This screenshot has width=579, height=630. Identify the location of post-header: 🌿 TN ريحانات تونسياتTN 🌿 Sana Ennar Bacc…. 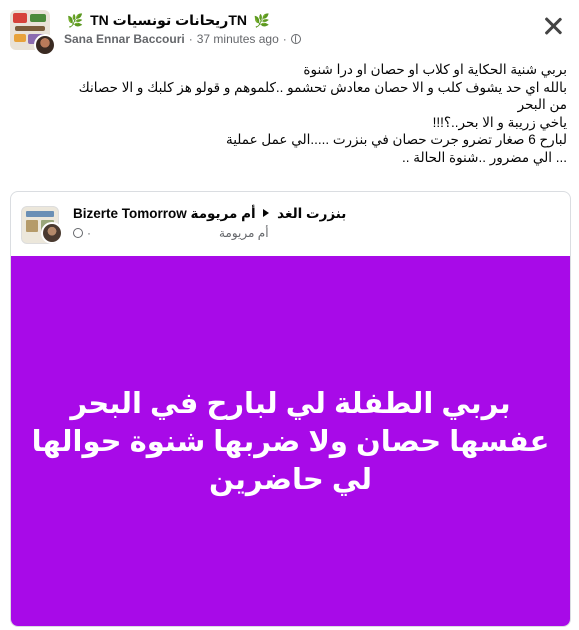
(290, 32).